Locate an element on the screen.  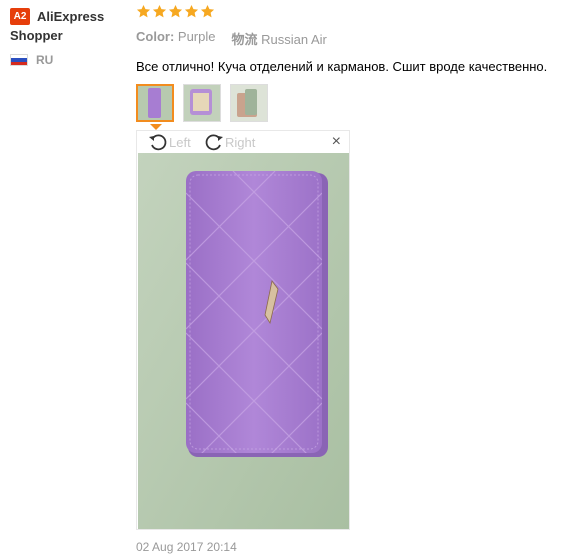
rotate-right-button: Right is located at coordinates (229, 142).